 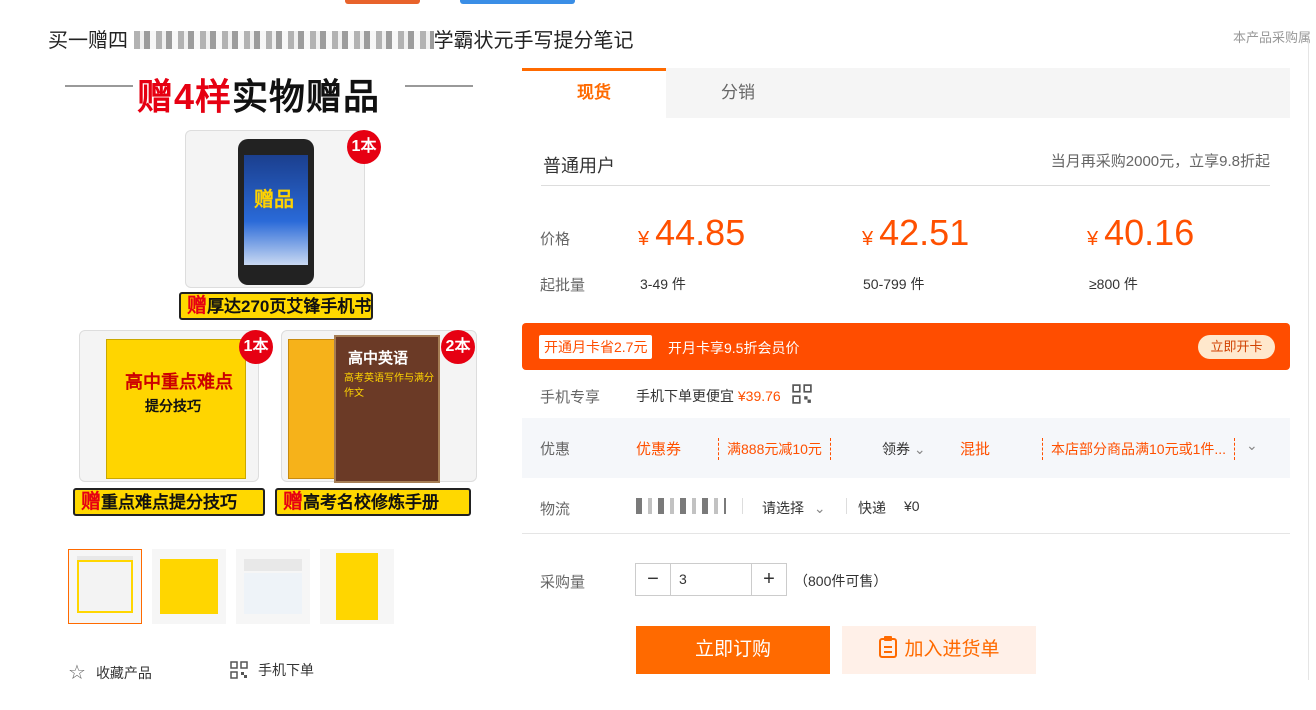 I want to click on origin-redacted, so click(x=681, y=506).